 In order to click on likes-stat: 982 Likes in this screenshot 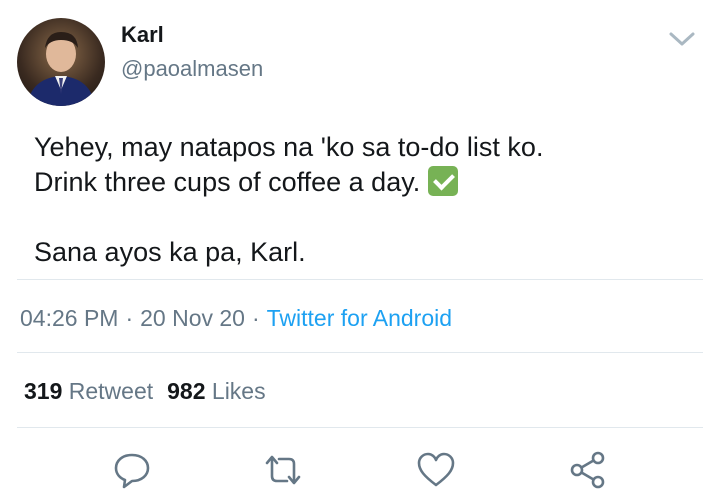, I will do `click(216, 391)`.